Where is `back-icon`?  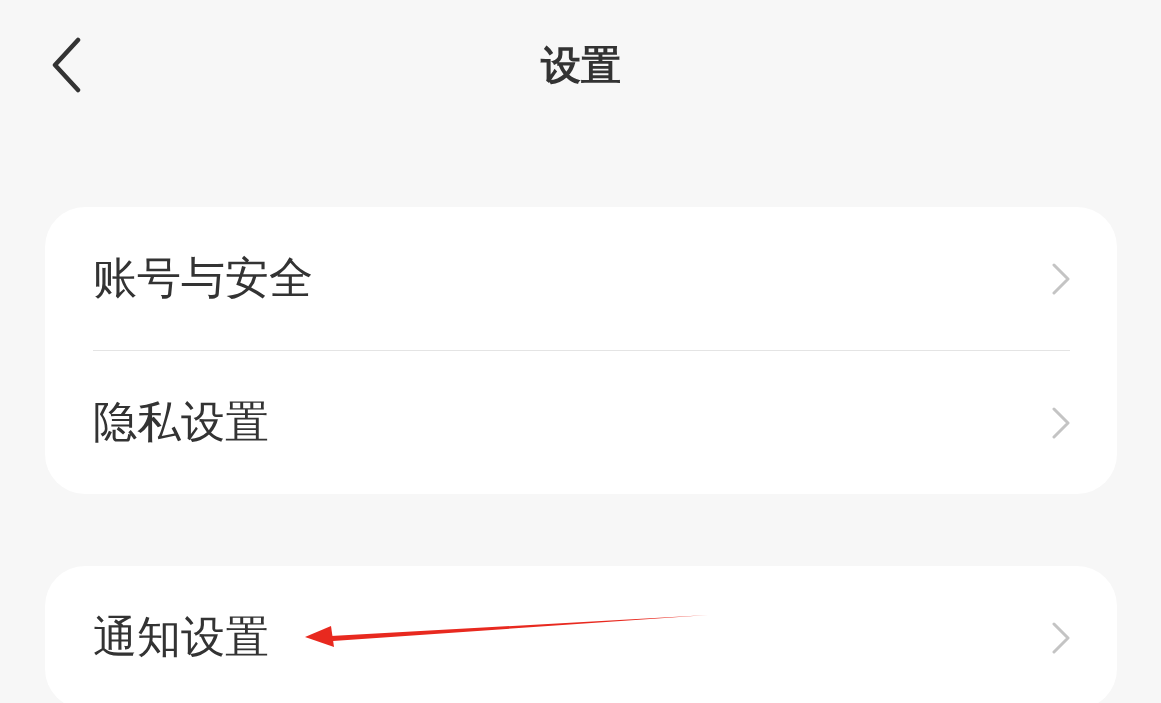
back-icon is located at coordinates (66, 65).